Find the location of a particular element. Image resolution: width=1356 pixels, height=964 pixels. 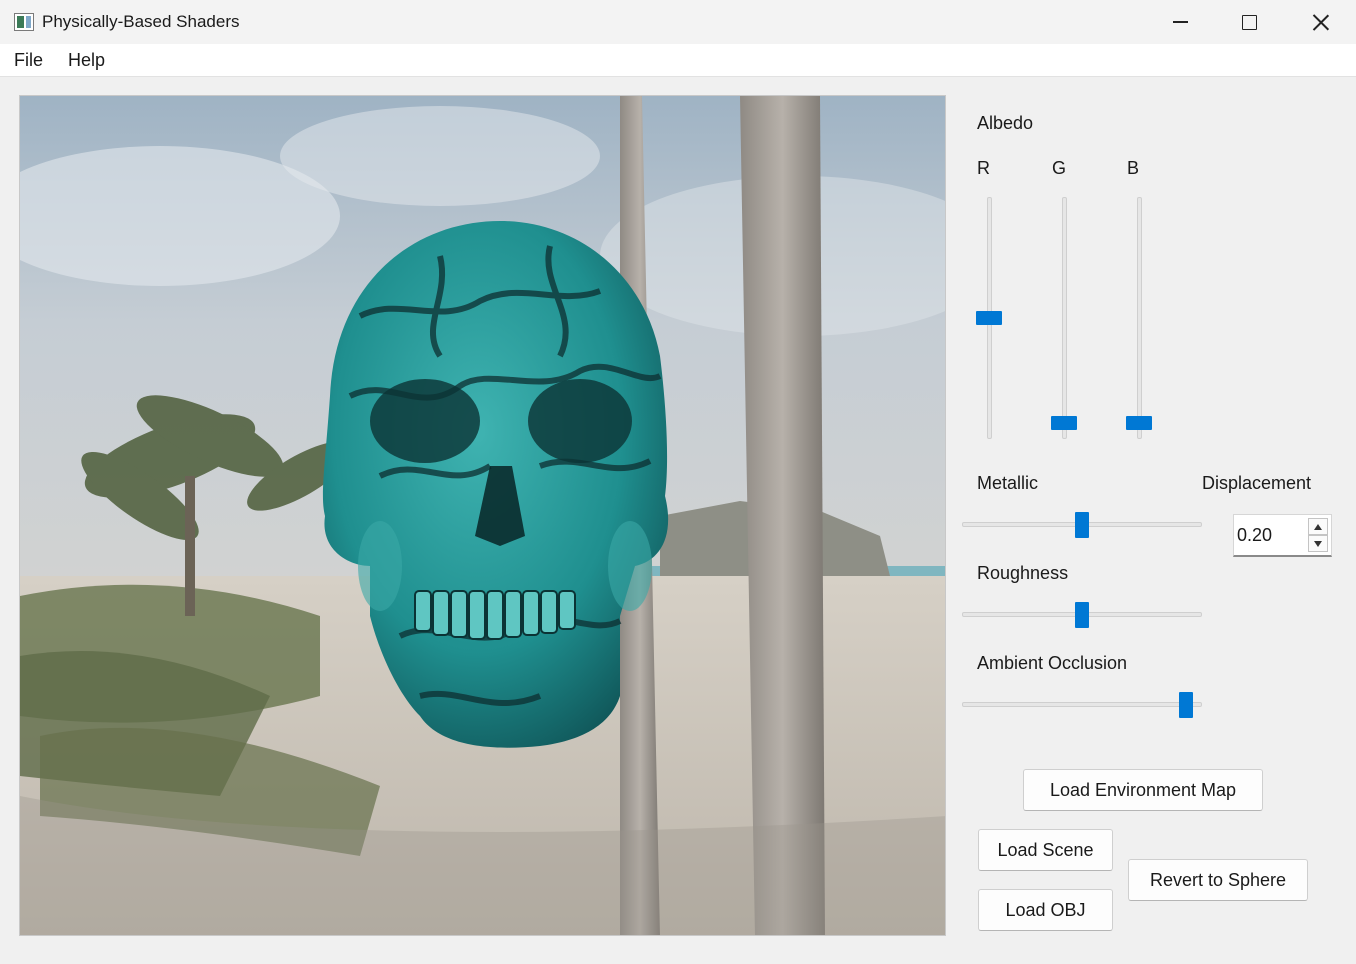

menu-help: Help is located at coordinates (86, 60).